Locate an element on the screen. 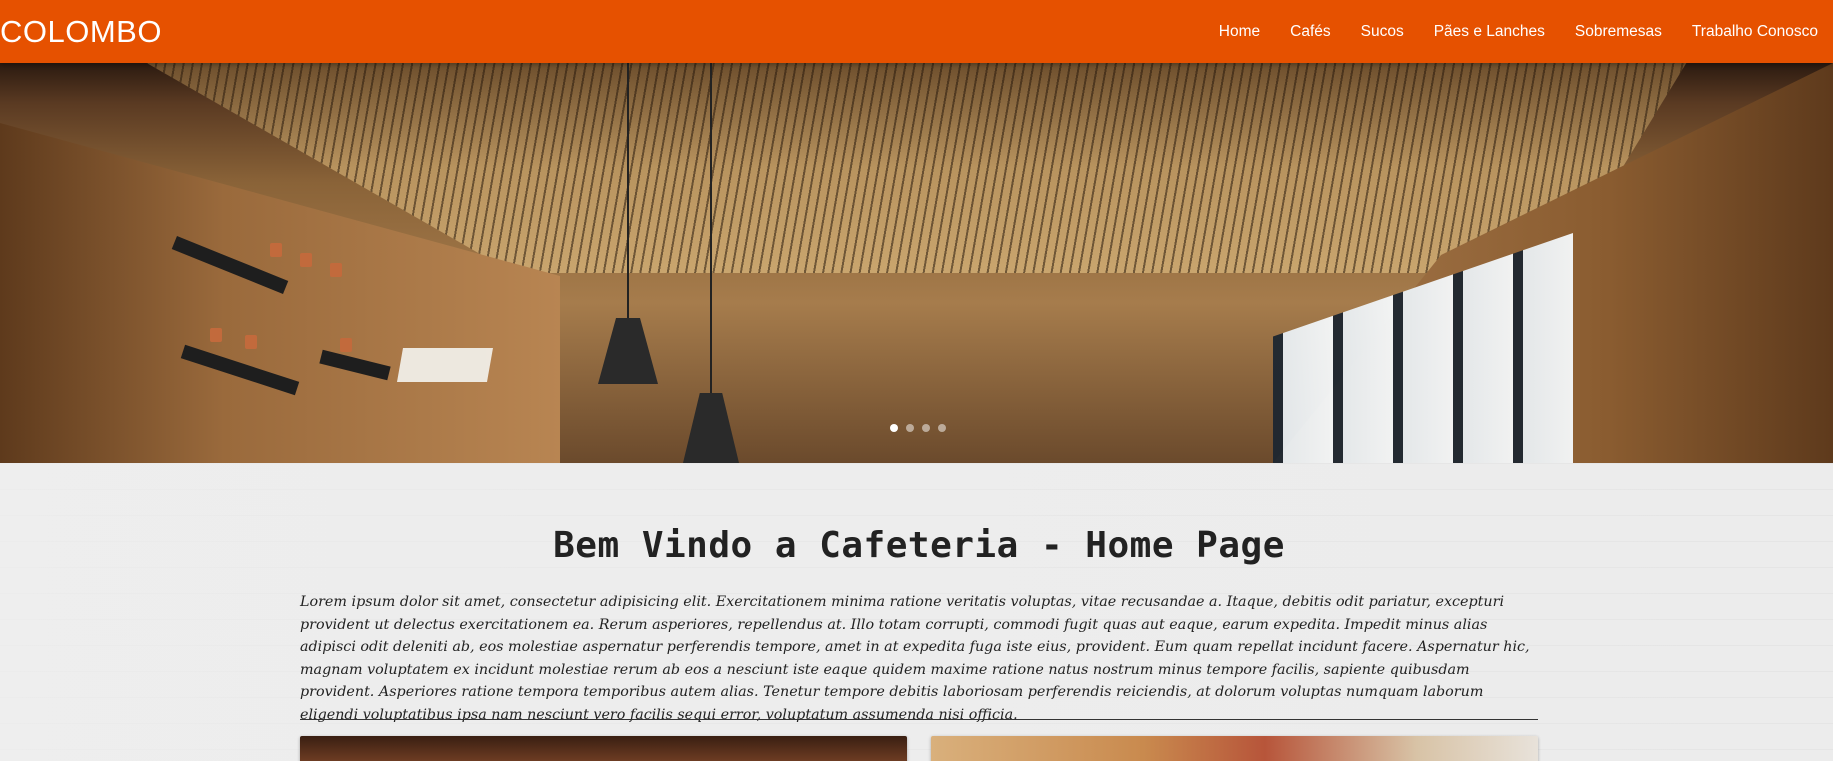 This screenshot has height=761, width=1833. brand-logo: COLOMBO is located at coordinates (81, 31).